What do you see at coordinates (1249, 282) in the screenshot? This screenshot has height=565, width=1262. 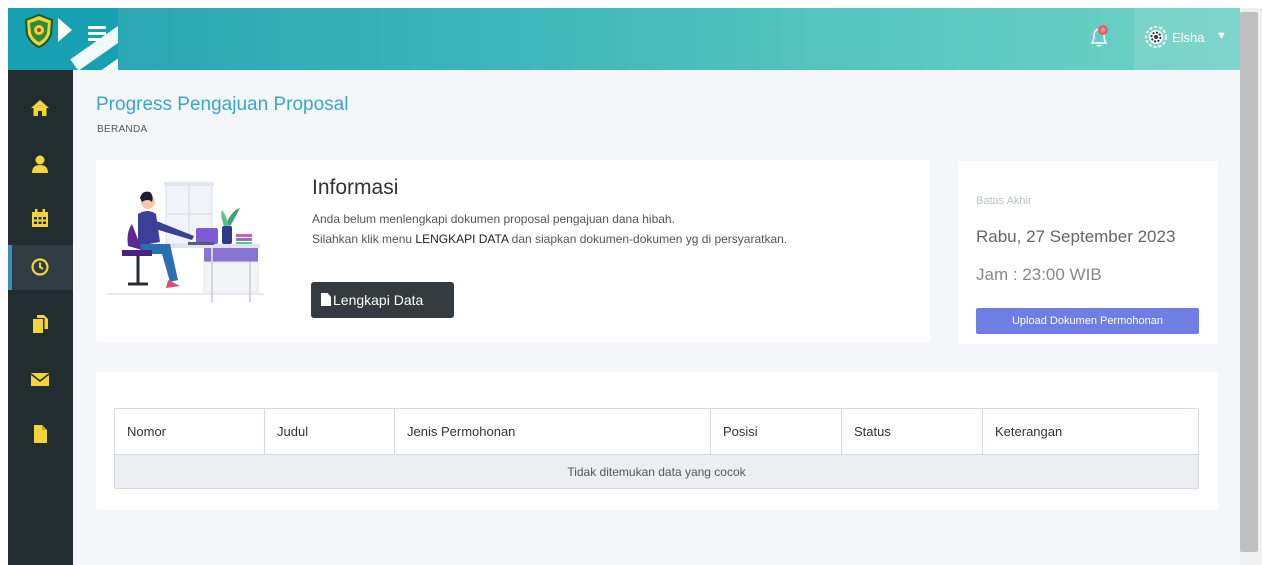 I see `scrollbar-thumb` at bounding box center [1249, 282].